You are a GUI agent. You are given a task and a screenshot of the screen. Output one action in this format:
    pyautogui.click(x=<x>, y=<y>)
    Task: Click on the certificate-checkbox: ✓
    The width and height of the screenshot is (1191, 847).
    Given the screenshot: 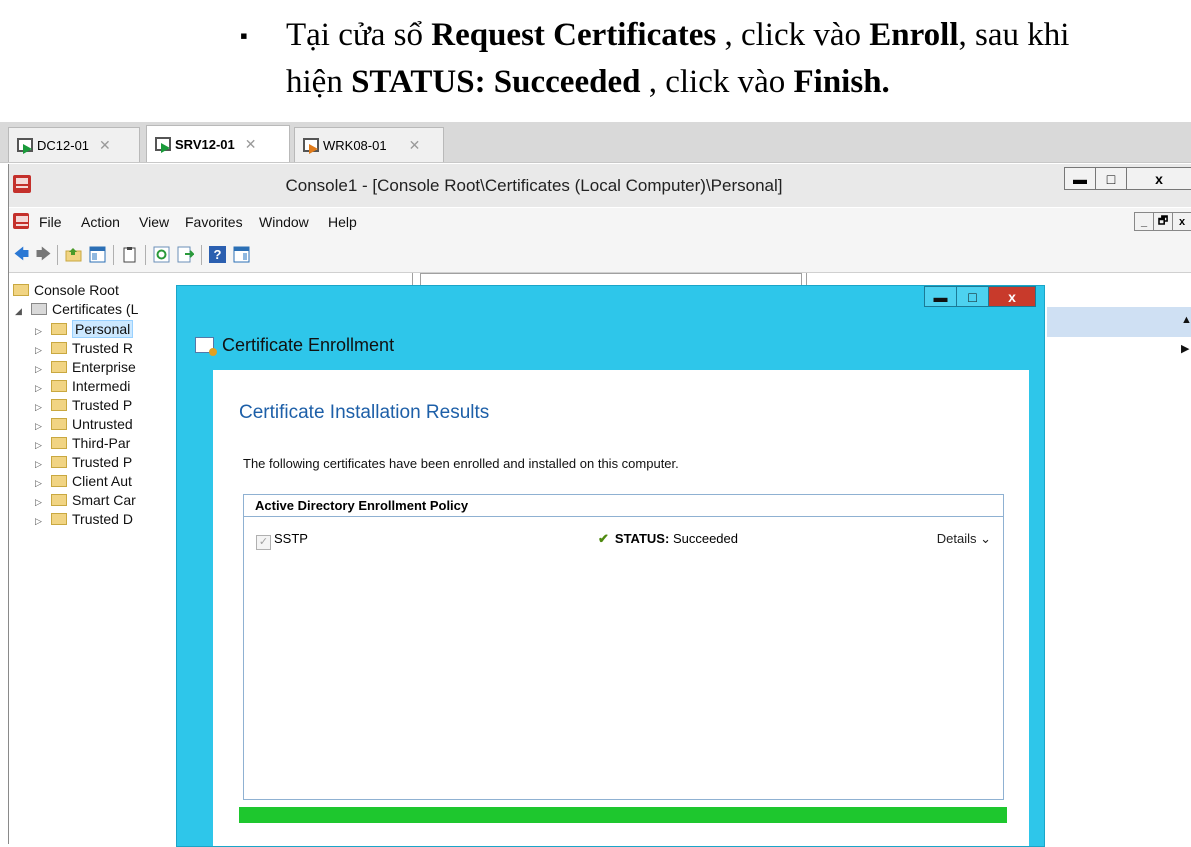 What is the action you would take?
    pyautogui.click(x=263, y=542)
    